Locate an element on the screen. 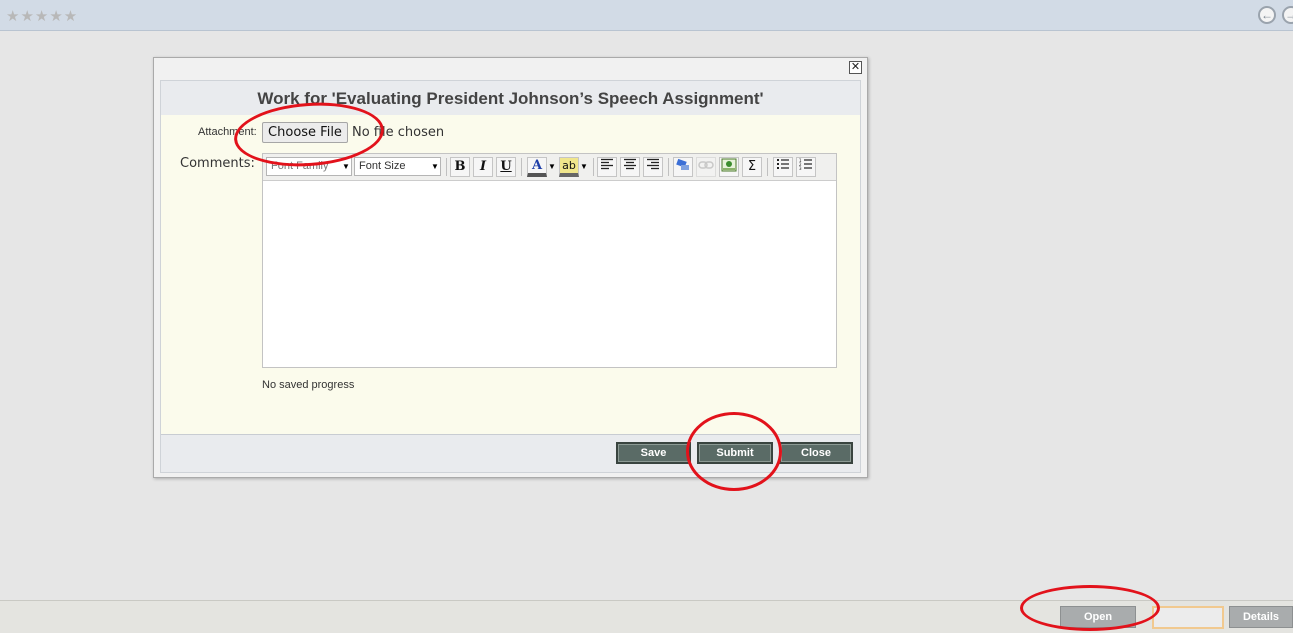 This screenshot has width=1293, height=633. top-bar: ★★★★★ ← → is located at coordinates (646, 15).